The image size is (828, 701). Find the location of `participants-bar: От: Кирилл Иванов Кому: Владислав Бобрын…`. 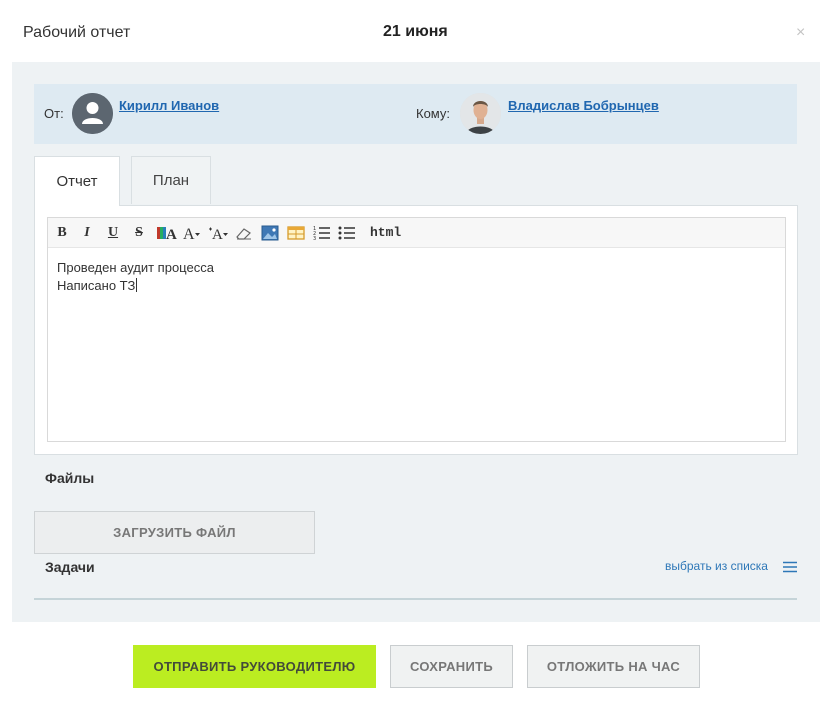

participants-bar: От: Кирилл Иванов Кому: Владислав Бобрын… is located at coordinates (415, 114).